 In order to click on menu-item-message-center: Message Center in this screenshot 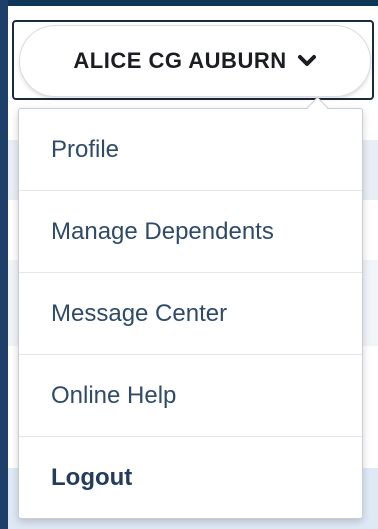, I will do `click(190, 314)`.